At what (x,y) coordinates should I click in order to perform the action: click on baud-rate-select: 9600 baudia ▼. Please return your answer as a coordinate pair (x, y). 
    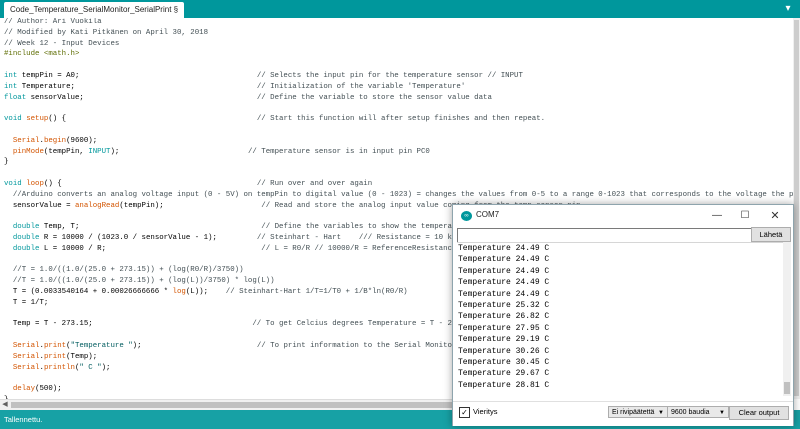
    Looking at the image, I should click on (698, 412).